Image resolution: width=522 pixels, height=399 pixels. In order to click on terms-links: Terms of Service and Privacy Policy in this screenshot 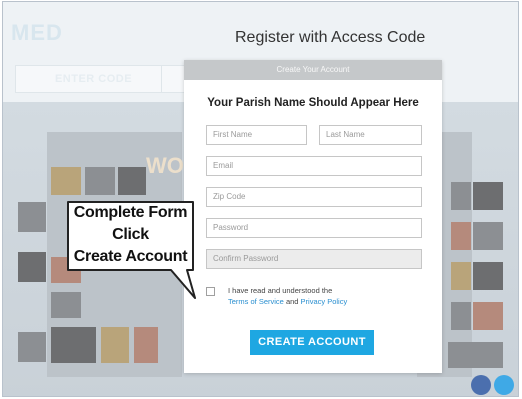, I will do `click(287, 301)`.